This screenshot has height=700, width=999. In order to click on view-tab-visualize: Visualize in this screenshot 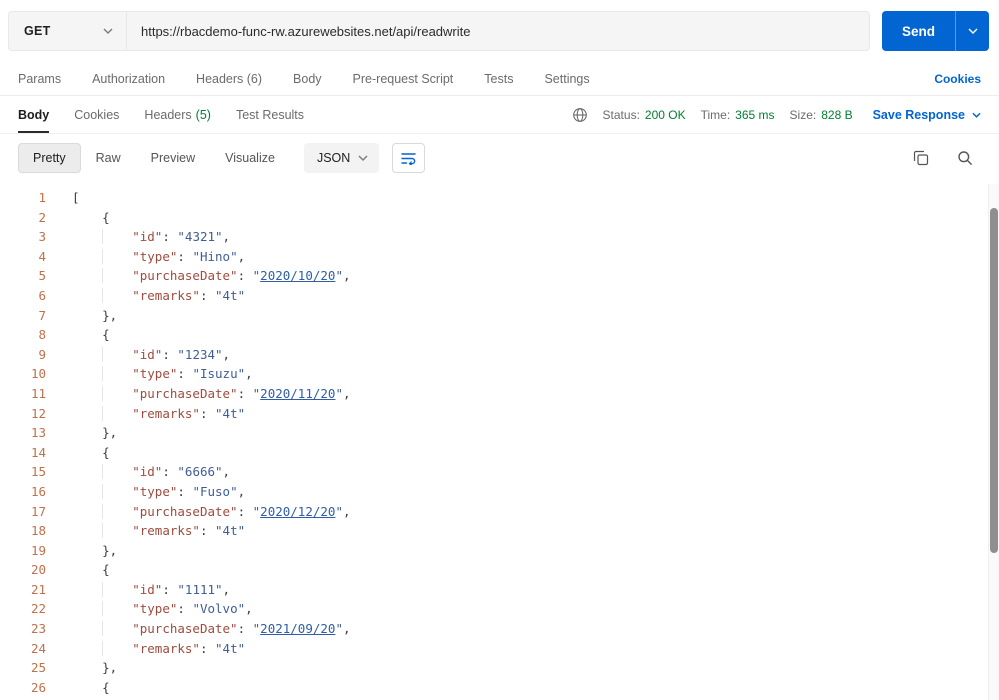, I will do `click(250, 158)`.